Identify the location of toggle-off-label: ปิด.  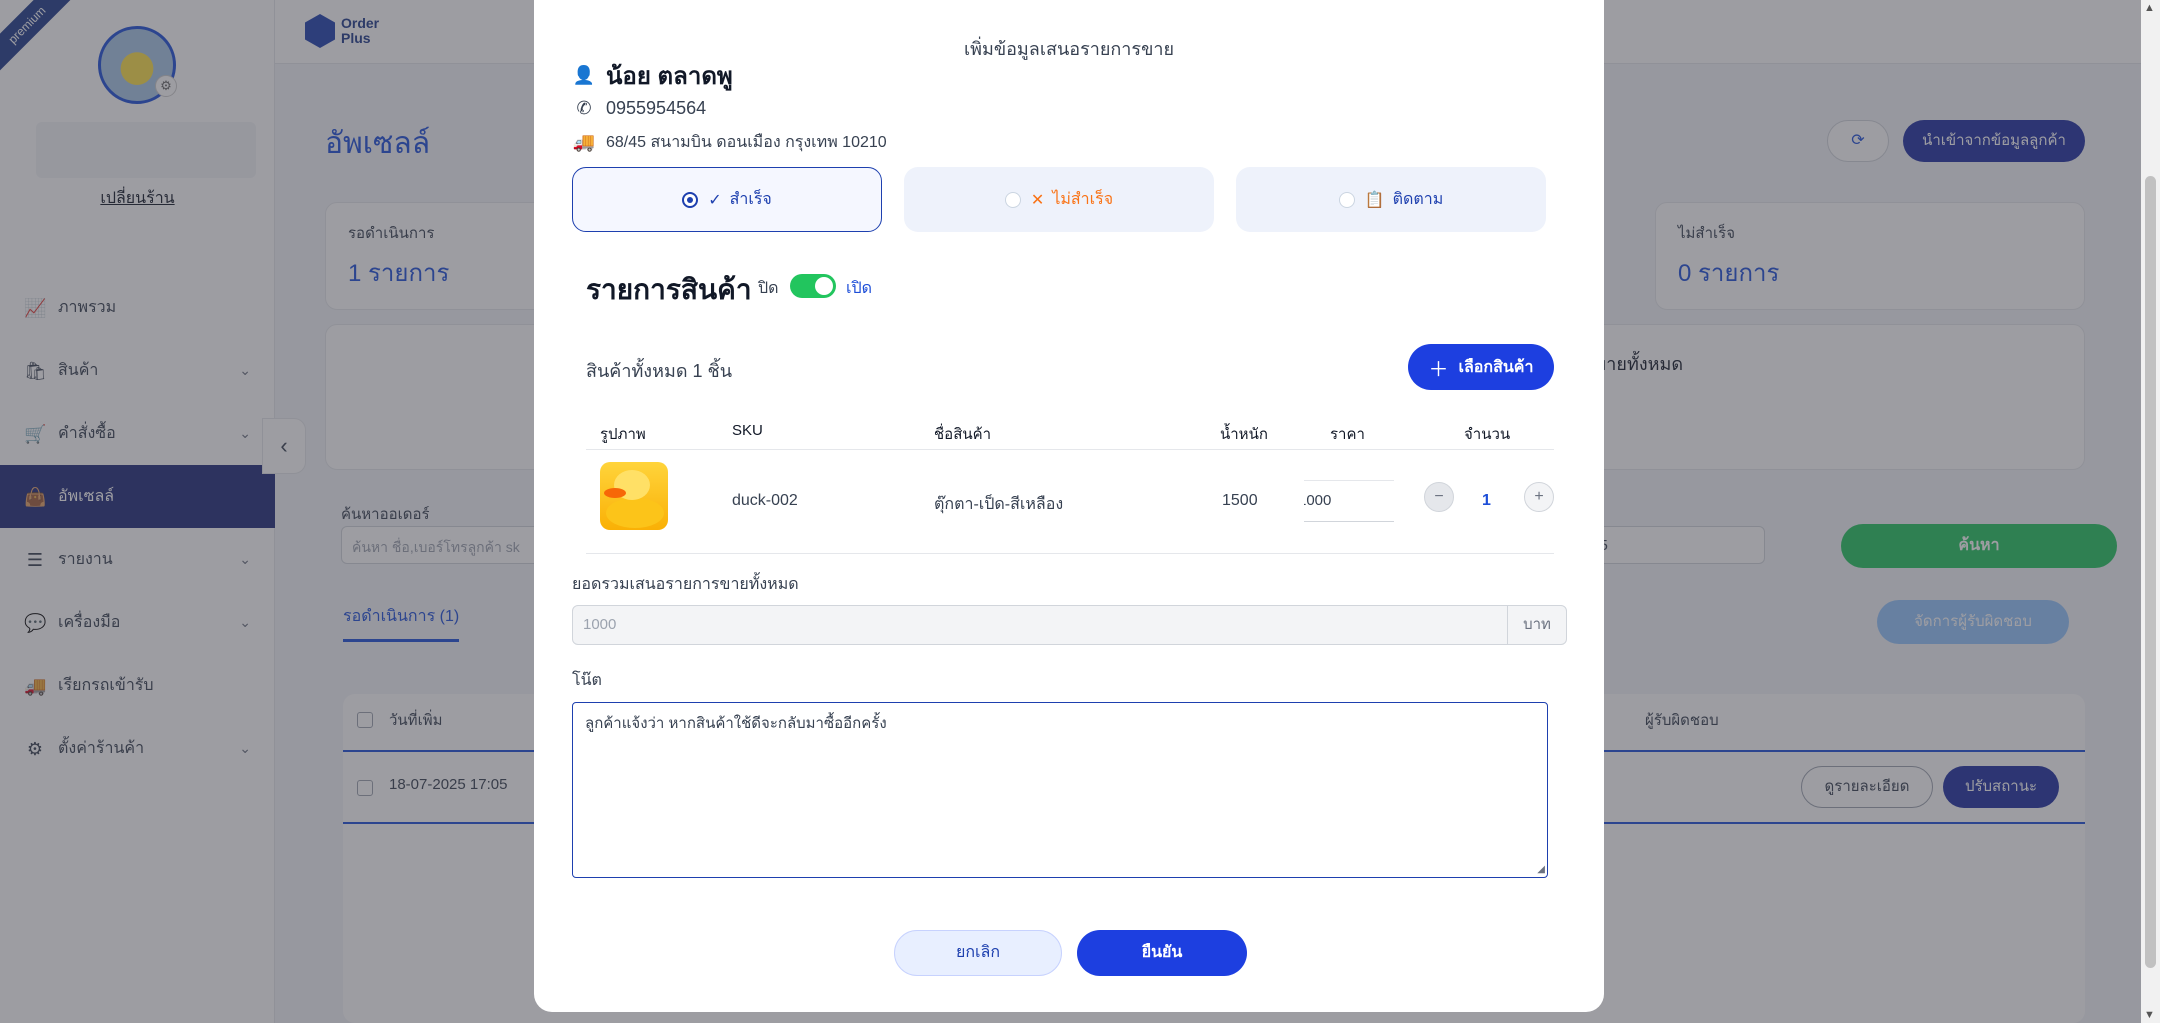
(768, 288).